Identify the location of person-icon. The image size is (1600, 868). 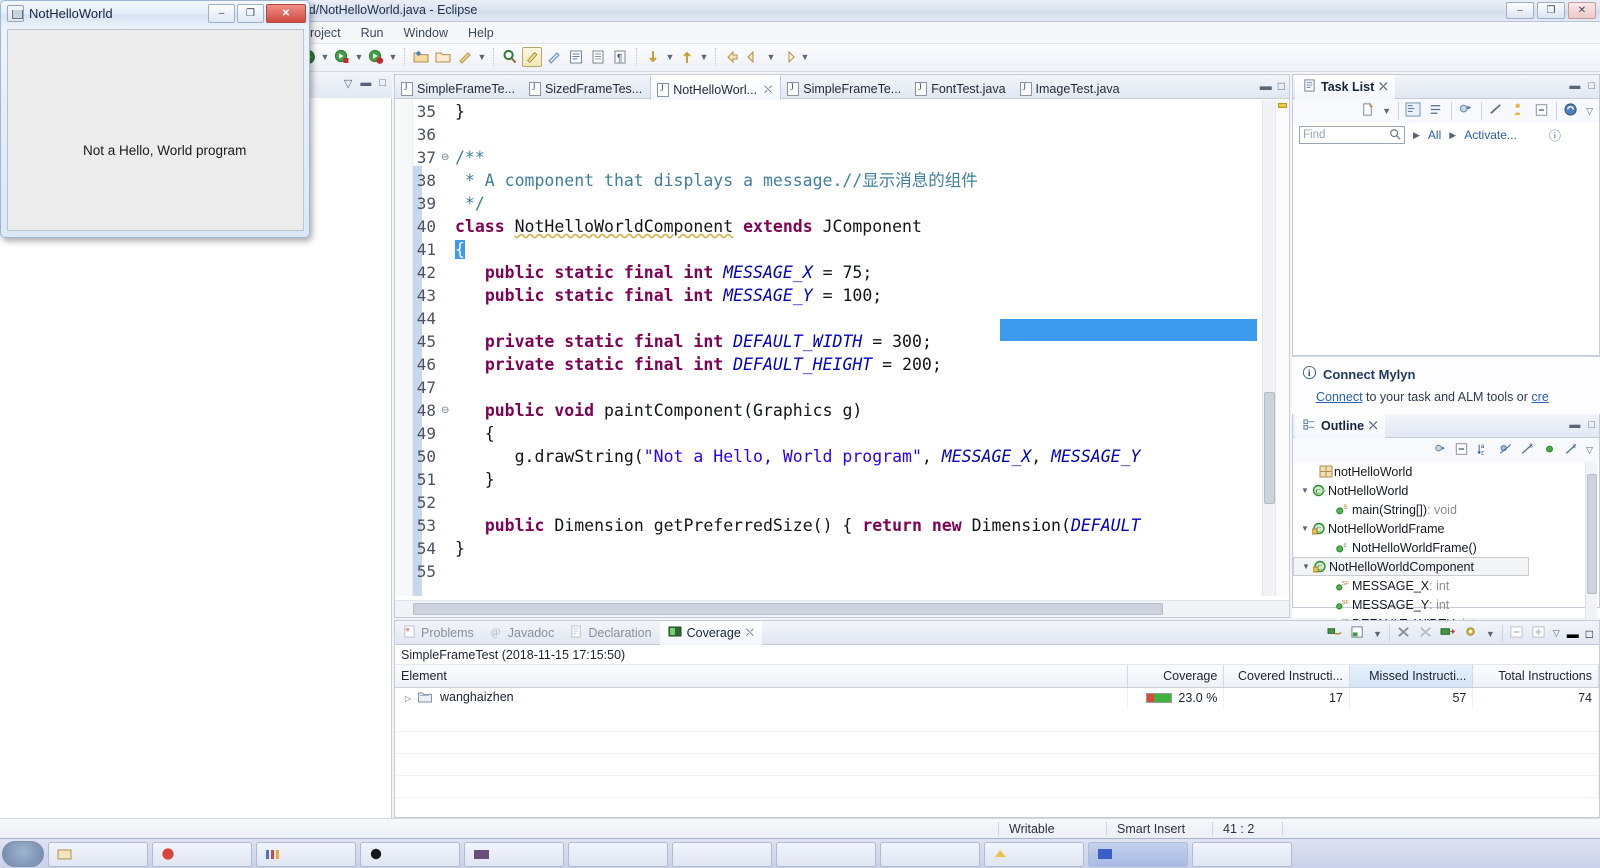
(1519, 111).